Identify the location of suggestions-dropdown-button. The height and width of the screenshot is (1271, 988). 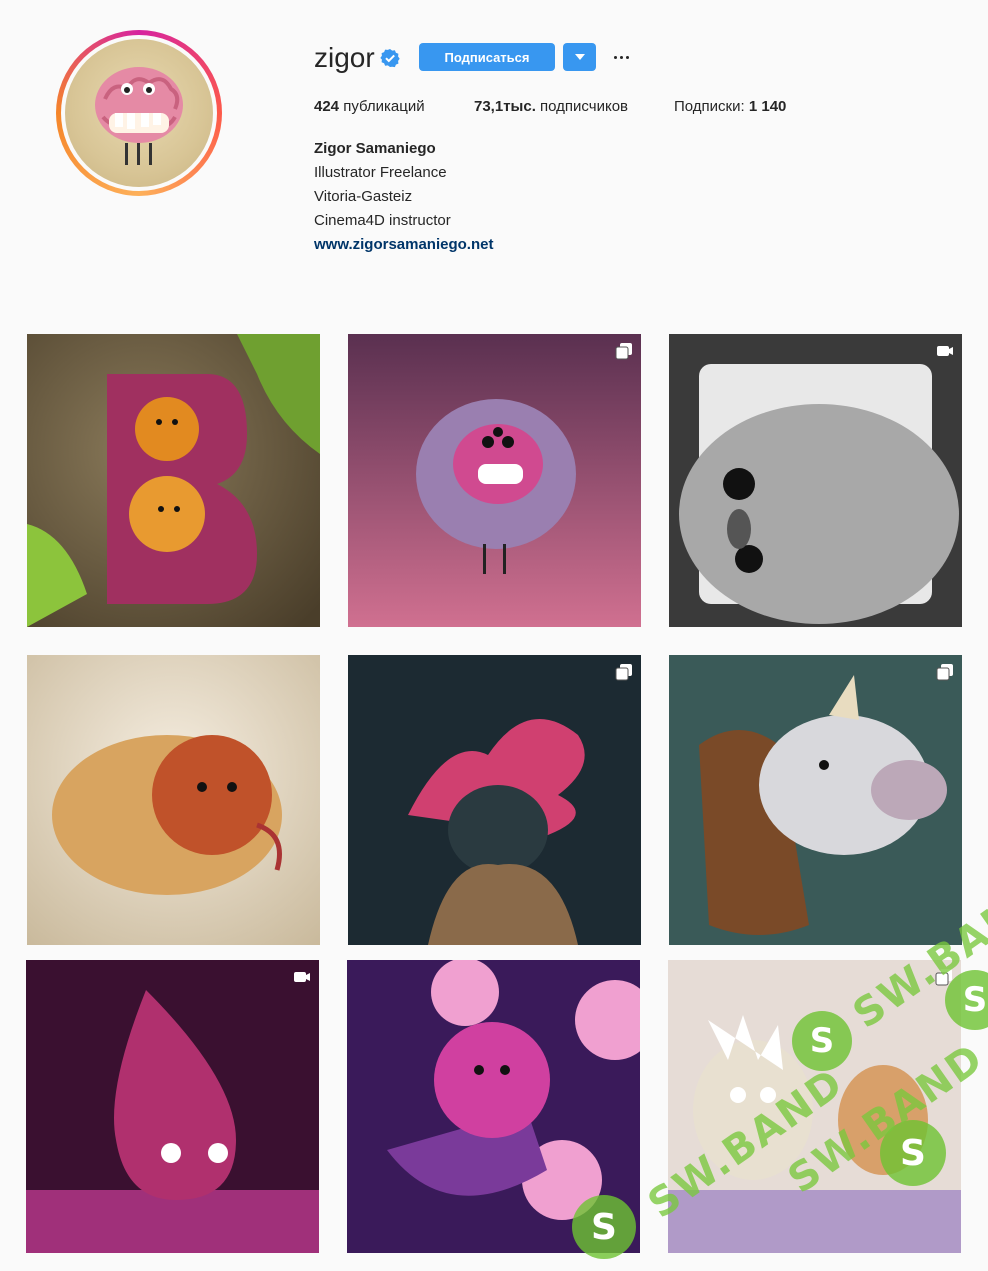
(579, 57).